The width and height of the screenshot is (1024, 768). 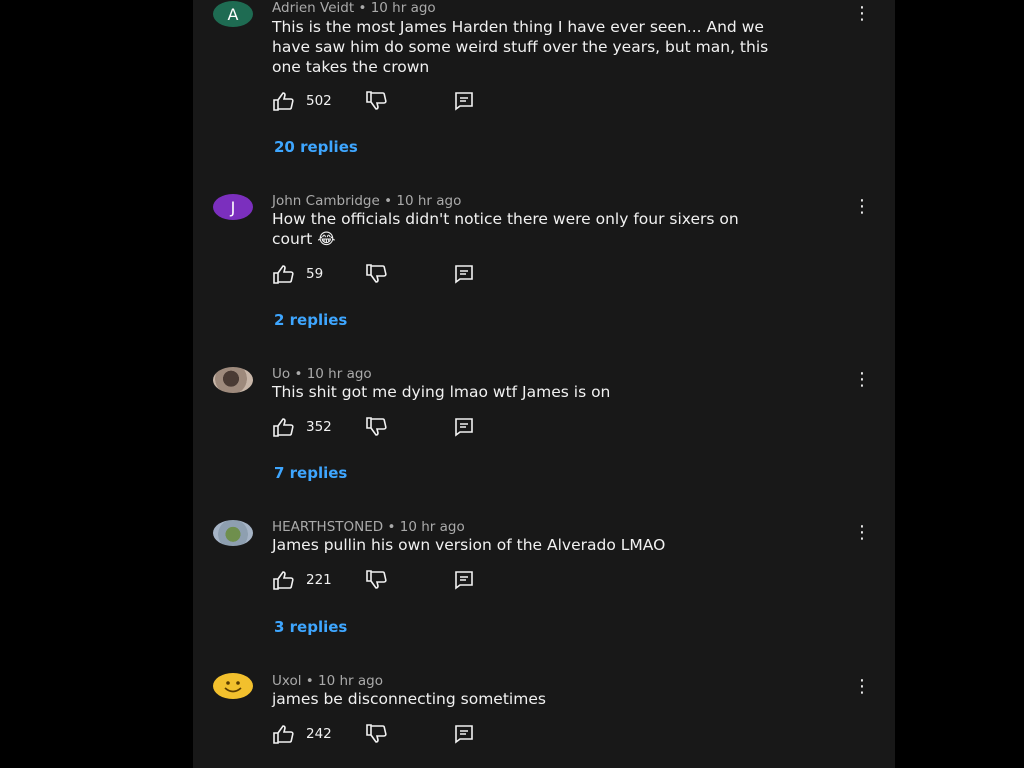 I want to click on view-replies-link: 2 replies, so click(x=310, y=320).